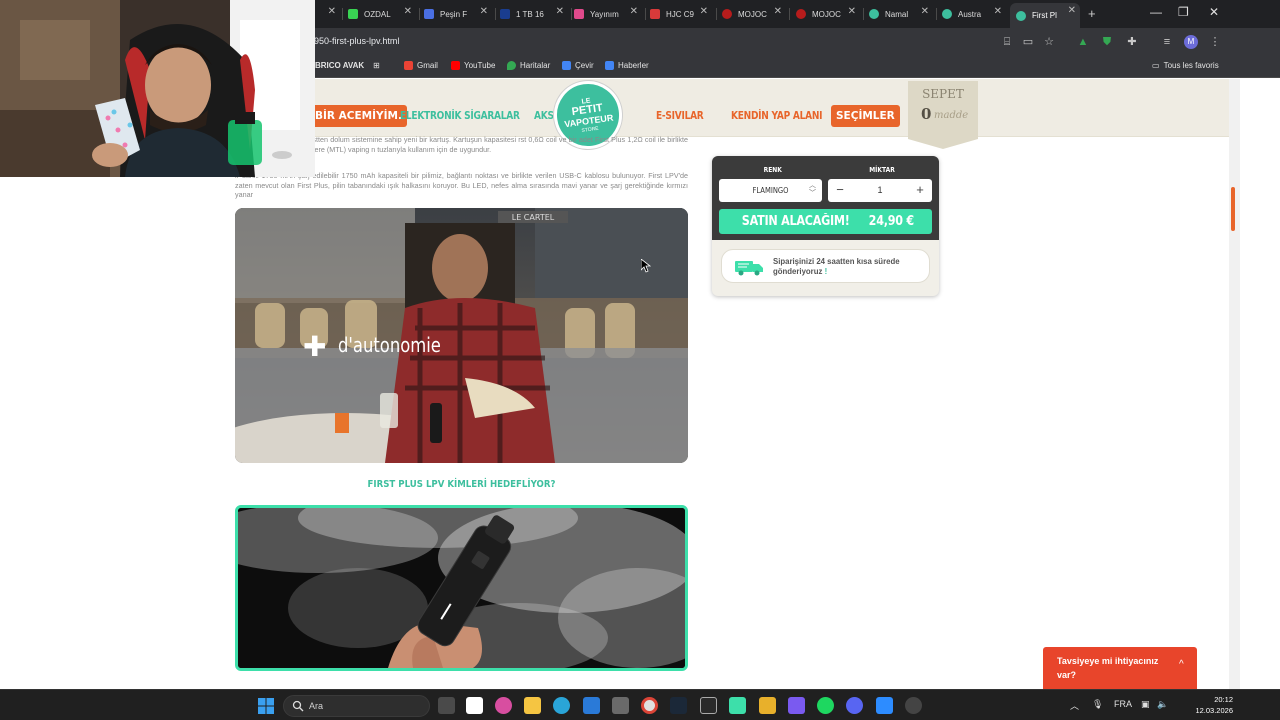  Describe the element at coordinates (1097, 704) in the screenshot. I see `microphone-icon: 🎙` at that location.